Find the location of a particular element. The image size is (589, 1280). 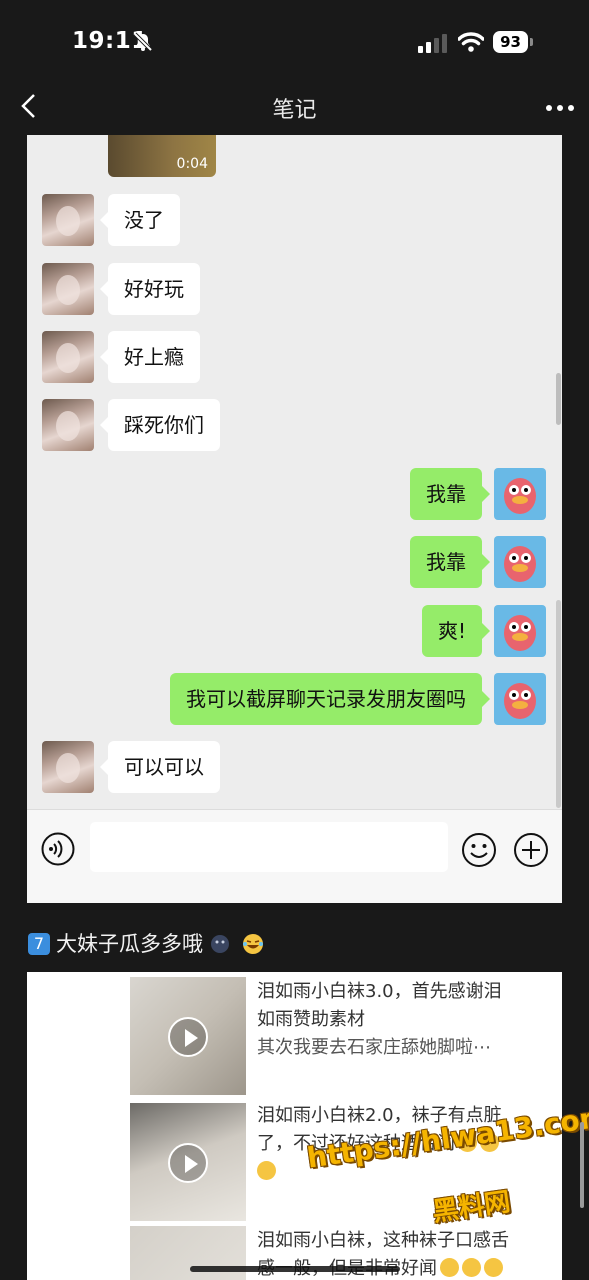

section-number-badge: 7 is located at coordinates (39, 944).